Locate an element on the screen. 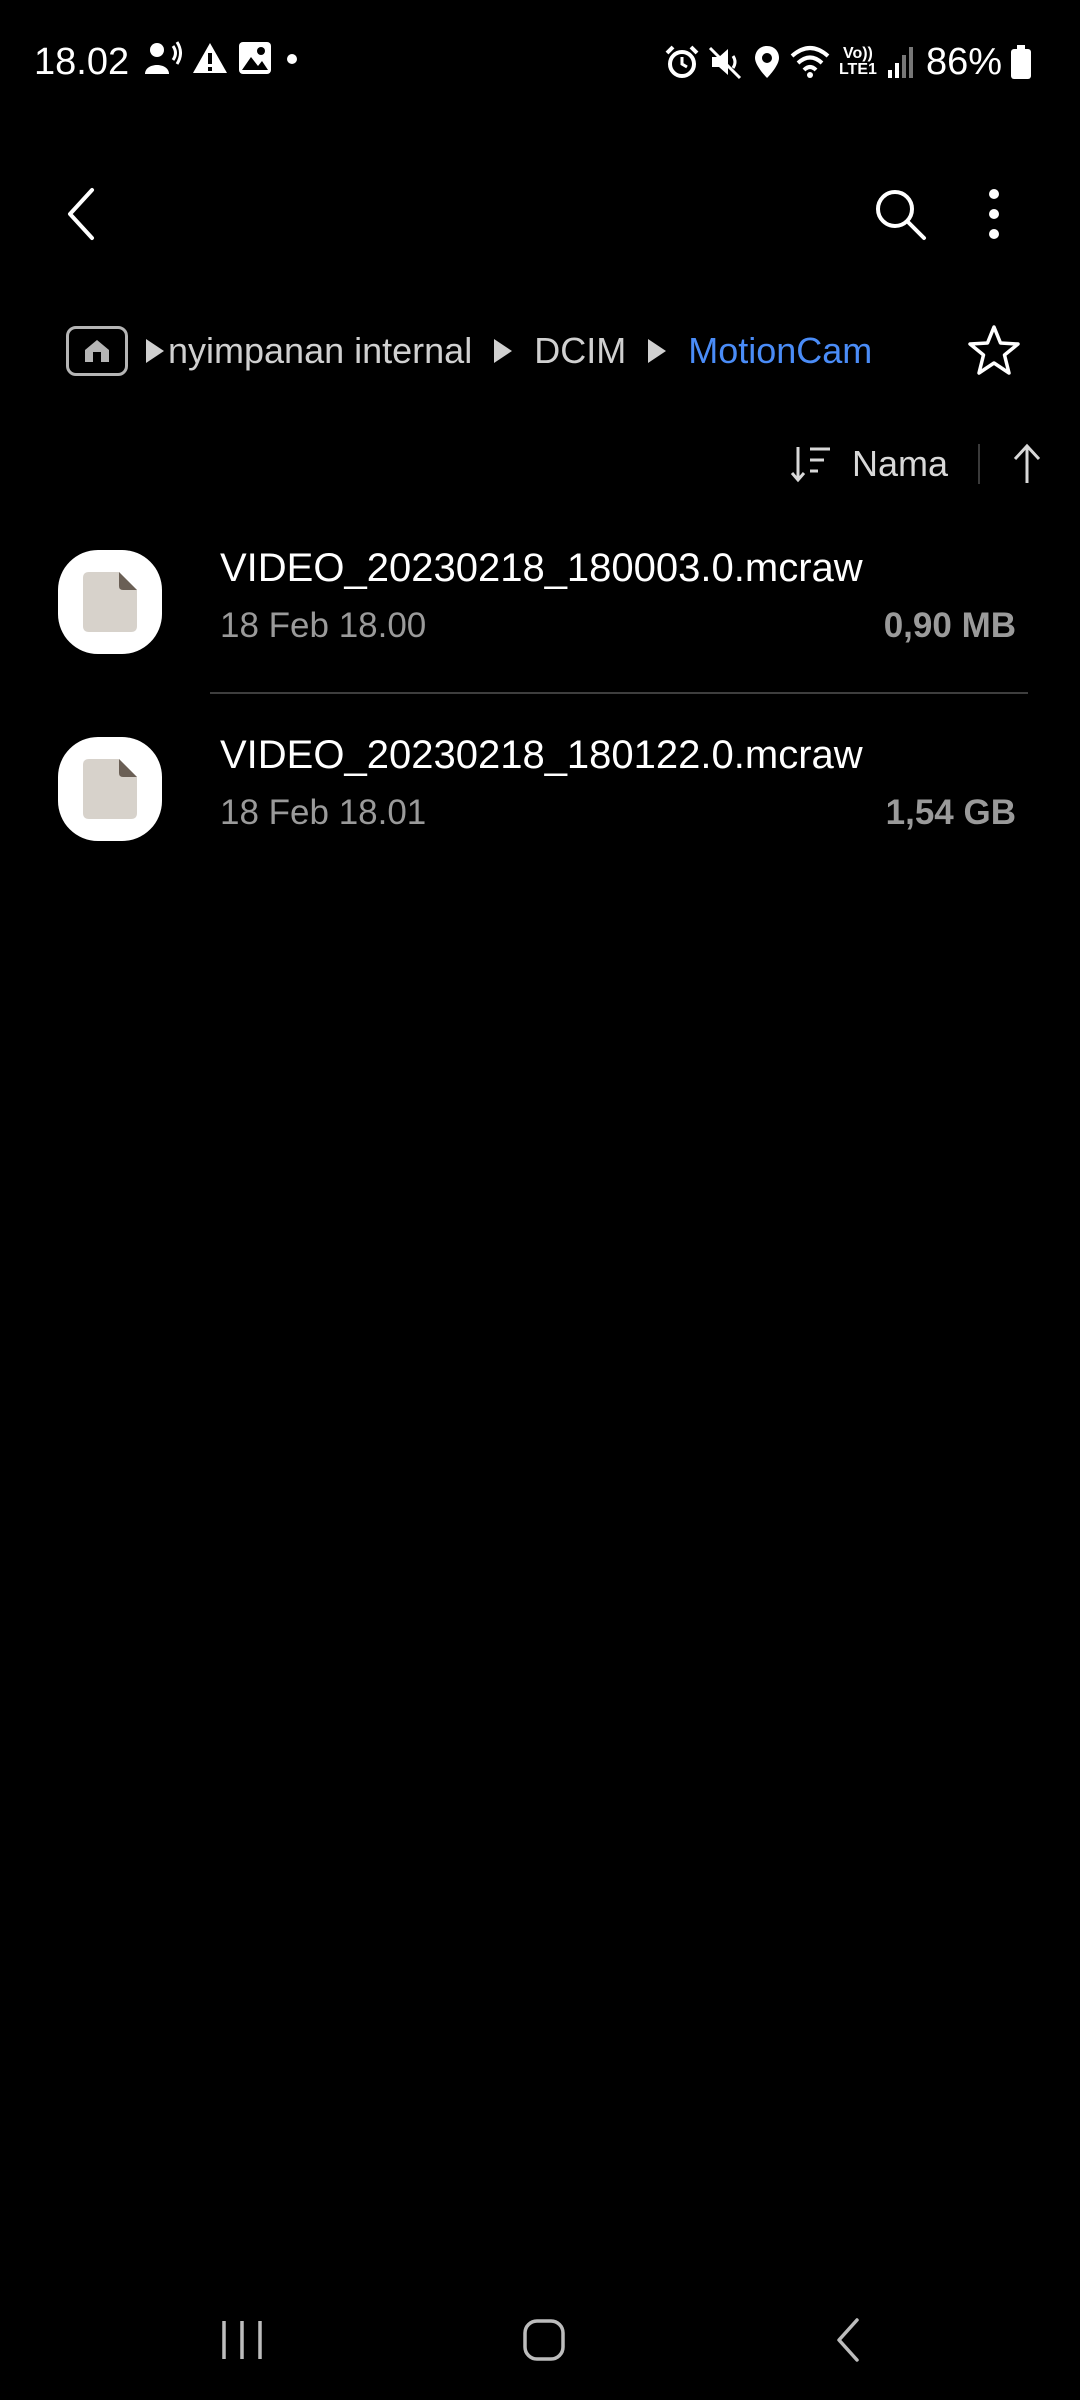 This screenshot has height=2400, width=1080. sort-direction-button is located at coordinates (1027, 464).